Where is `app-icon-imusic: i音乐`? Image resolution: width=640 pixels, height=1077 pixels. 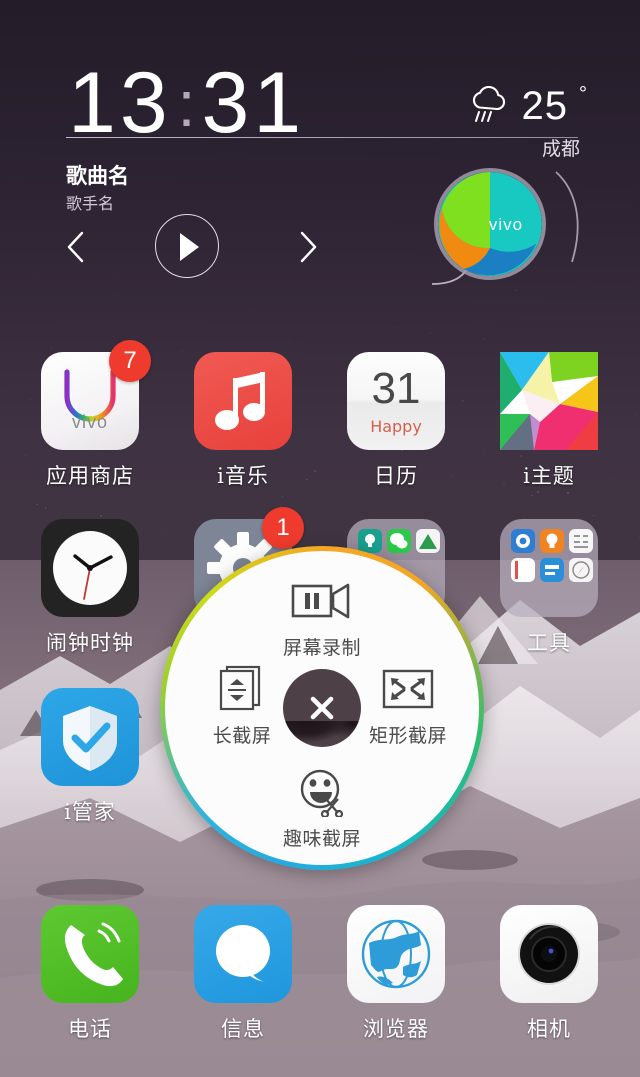
app-icon-imusic: i音乐 is located at coordinates (243, 427).